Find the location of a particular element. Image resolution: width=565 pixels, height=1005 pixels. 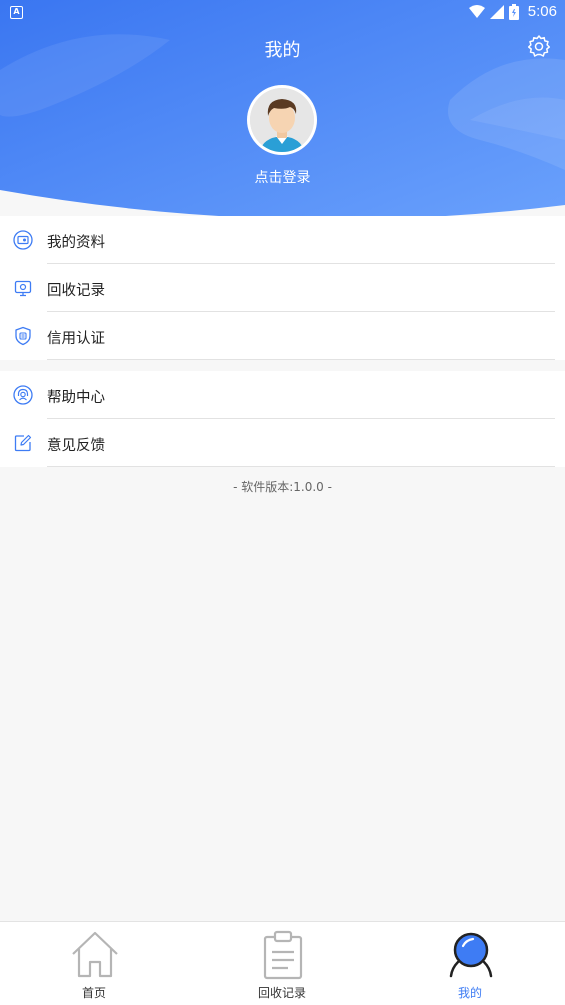

menu-item-help-center: 帮助中心 is located at coordinates (282, 395).